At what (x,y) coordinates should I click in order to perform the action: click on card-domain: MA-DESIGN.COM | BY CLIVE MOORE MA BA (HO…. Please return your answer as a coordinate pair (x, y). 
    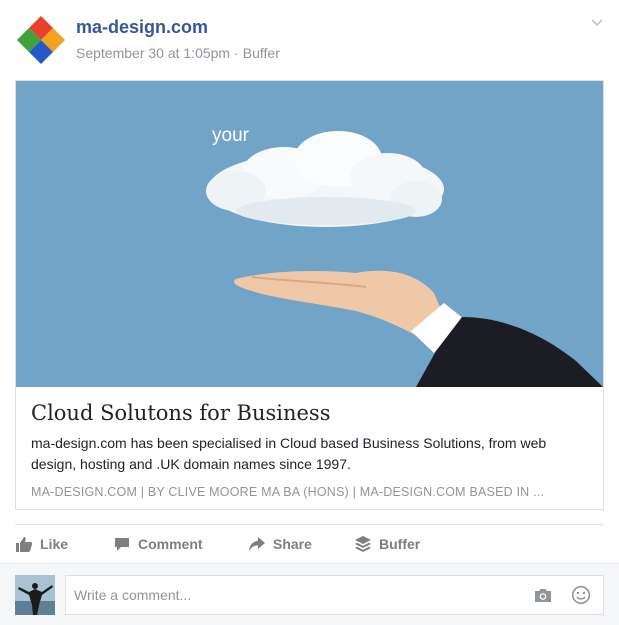
    Looking at the image, I should click on (288, 492).